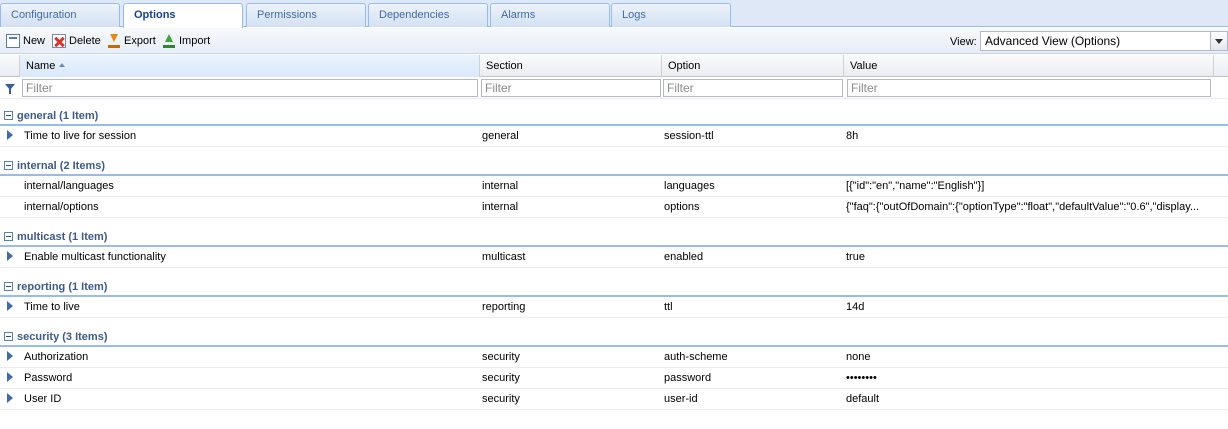  I want to click on cell-name: Enable multicast functionality, so click(95, 257).